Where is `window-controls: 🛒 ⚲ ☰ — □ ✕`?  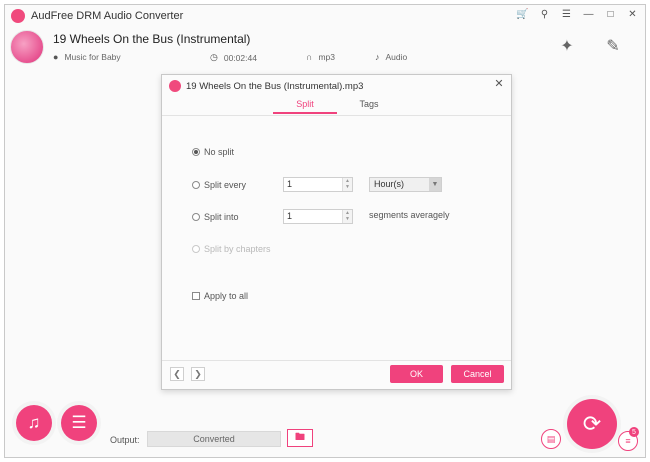
window-controls: 🛒 ⚲ ☰ — □ ✕ is located at coordinates (577, 15).